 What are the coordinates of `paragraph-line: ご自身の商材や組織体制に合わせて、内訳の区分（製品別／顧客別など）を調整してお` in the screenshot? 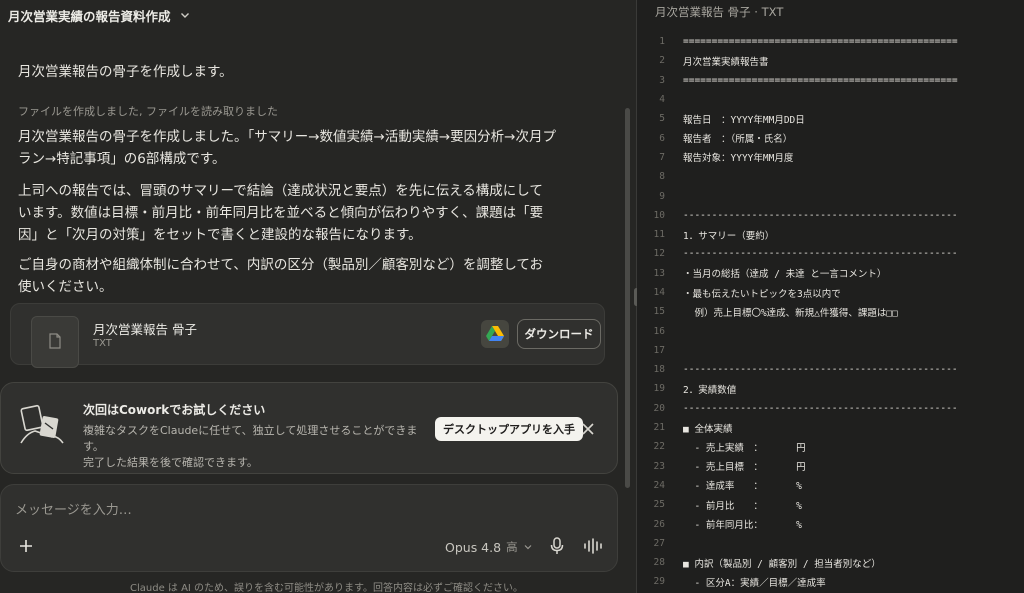 It's located at (281, 265).